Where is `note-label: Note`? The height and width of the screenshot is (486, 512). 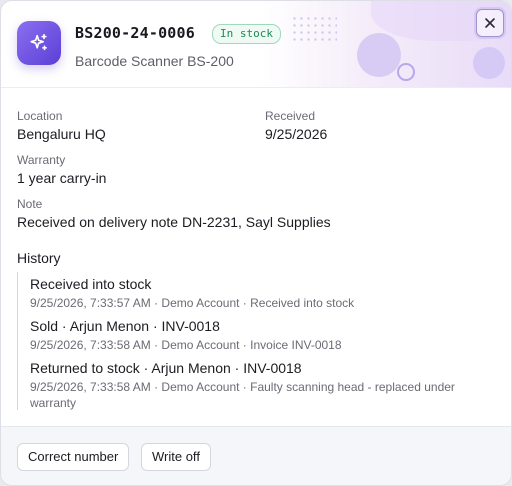 note-label: Note is located at coordinates (30, 204).